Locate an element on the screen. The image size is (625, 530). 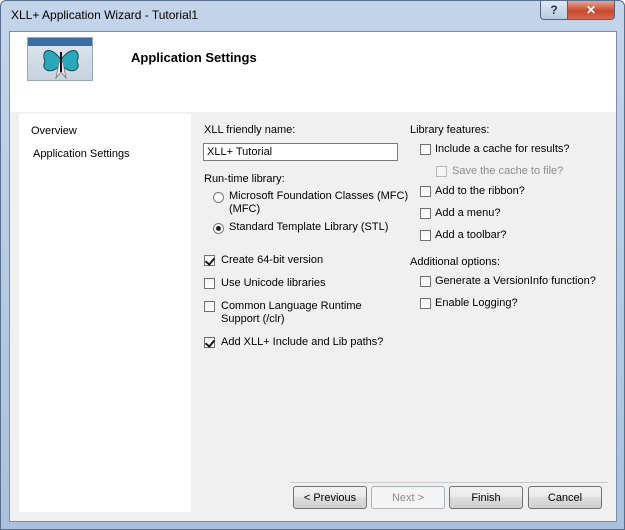
checkbox-cache-label: Include a cache for results? is located at coordinates (502, 149).